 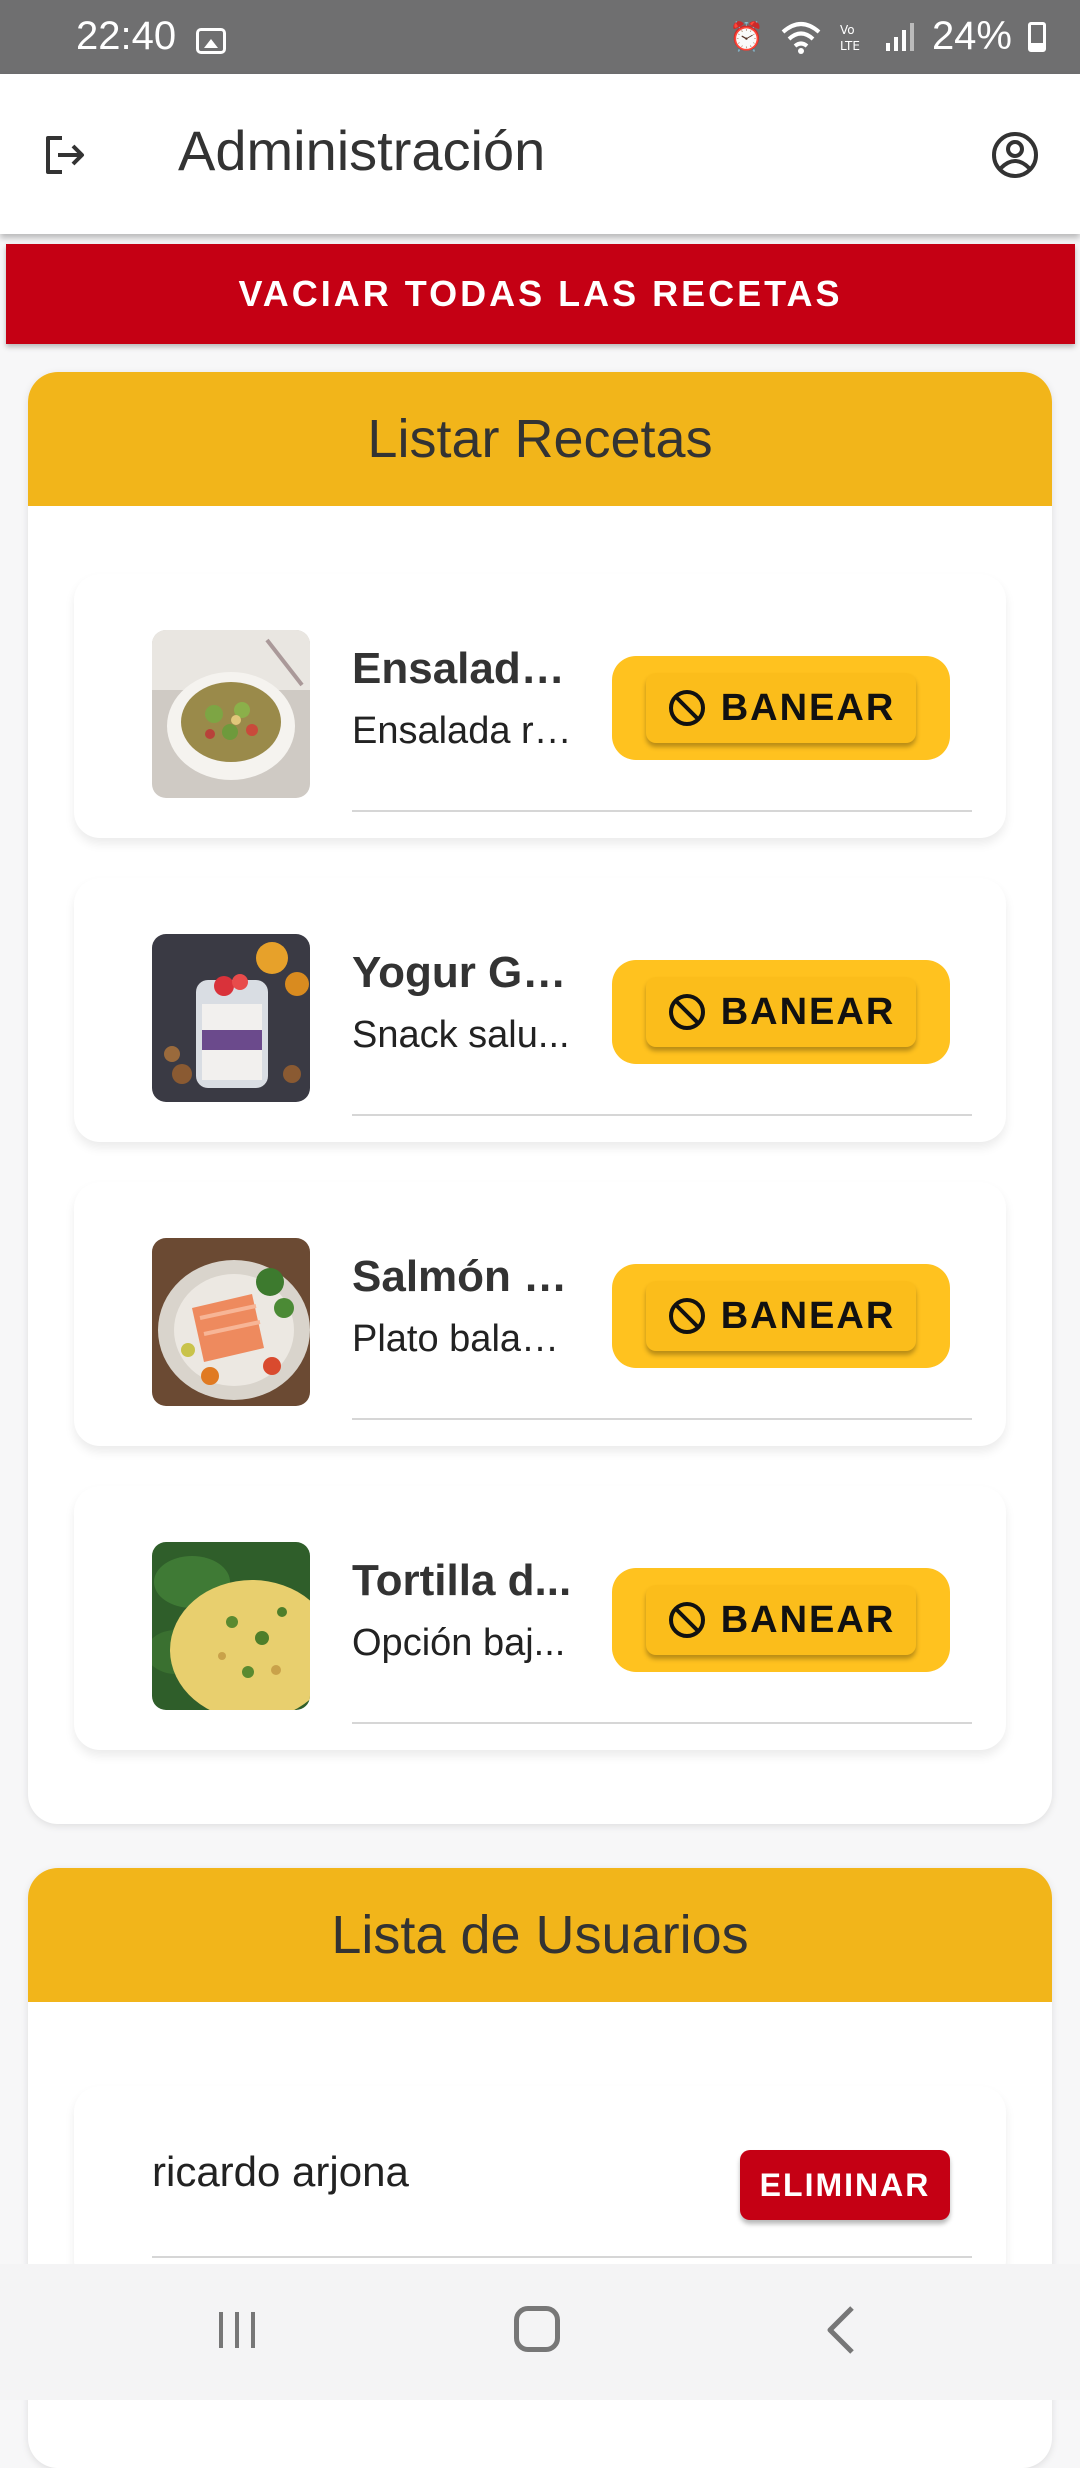 I want to click on recipe-card: Salmón a... Plato balan... BANEAR, so click(x=540, y=1314).